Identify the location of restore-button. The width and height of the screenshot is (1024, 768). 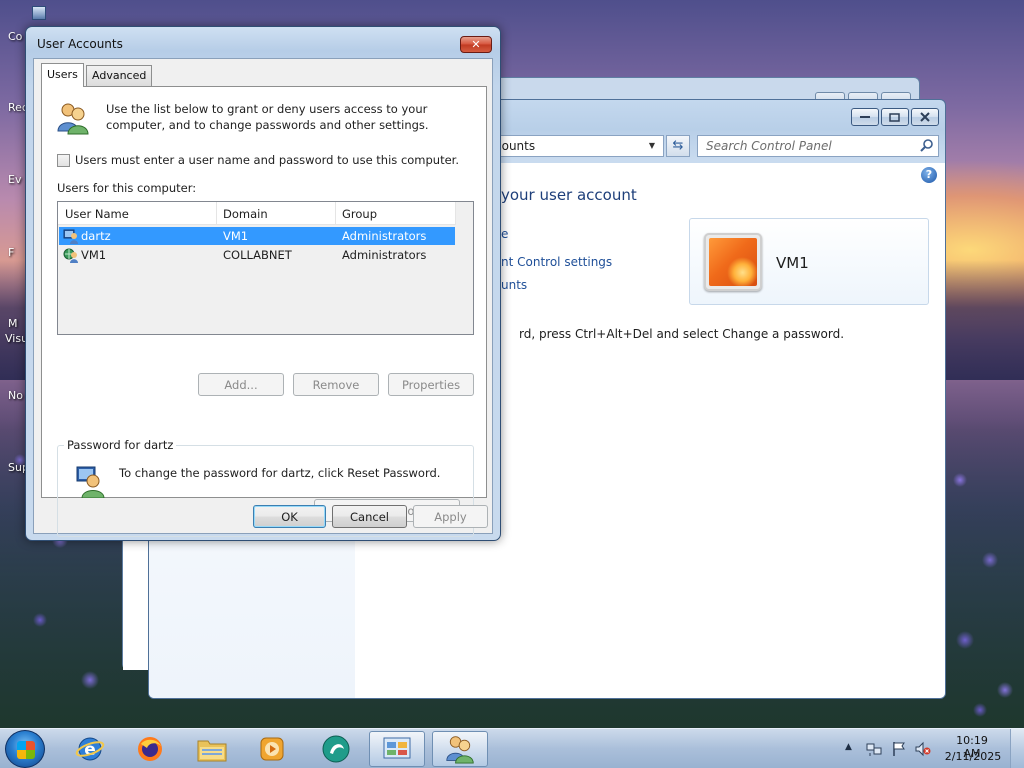
(895, 117).